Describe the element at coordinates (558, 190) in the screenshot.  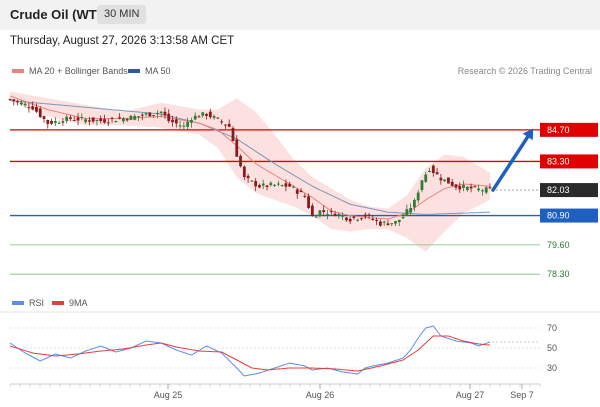
I see `current-price-label: 82.03` at that location.